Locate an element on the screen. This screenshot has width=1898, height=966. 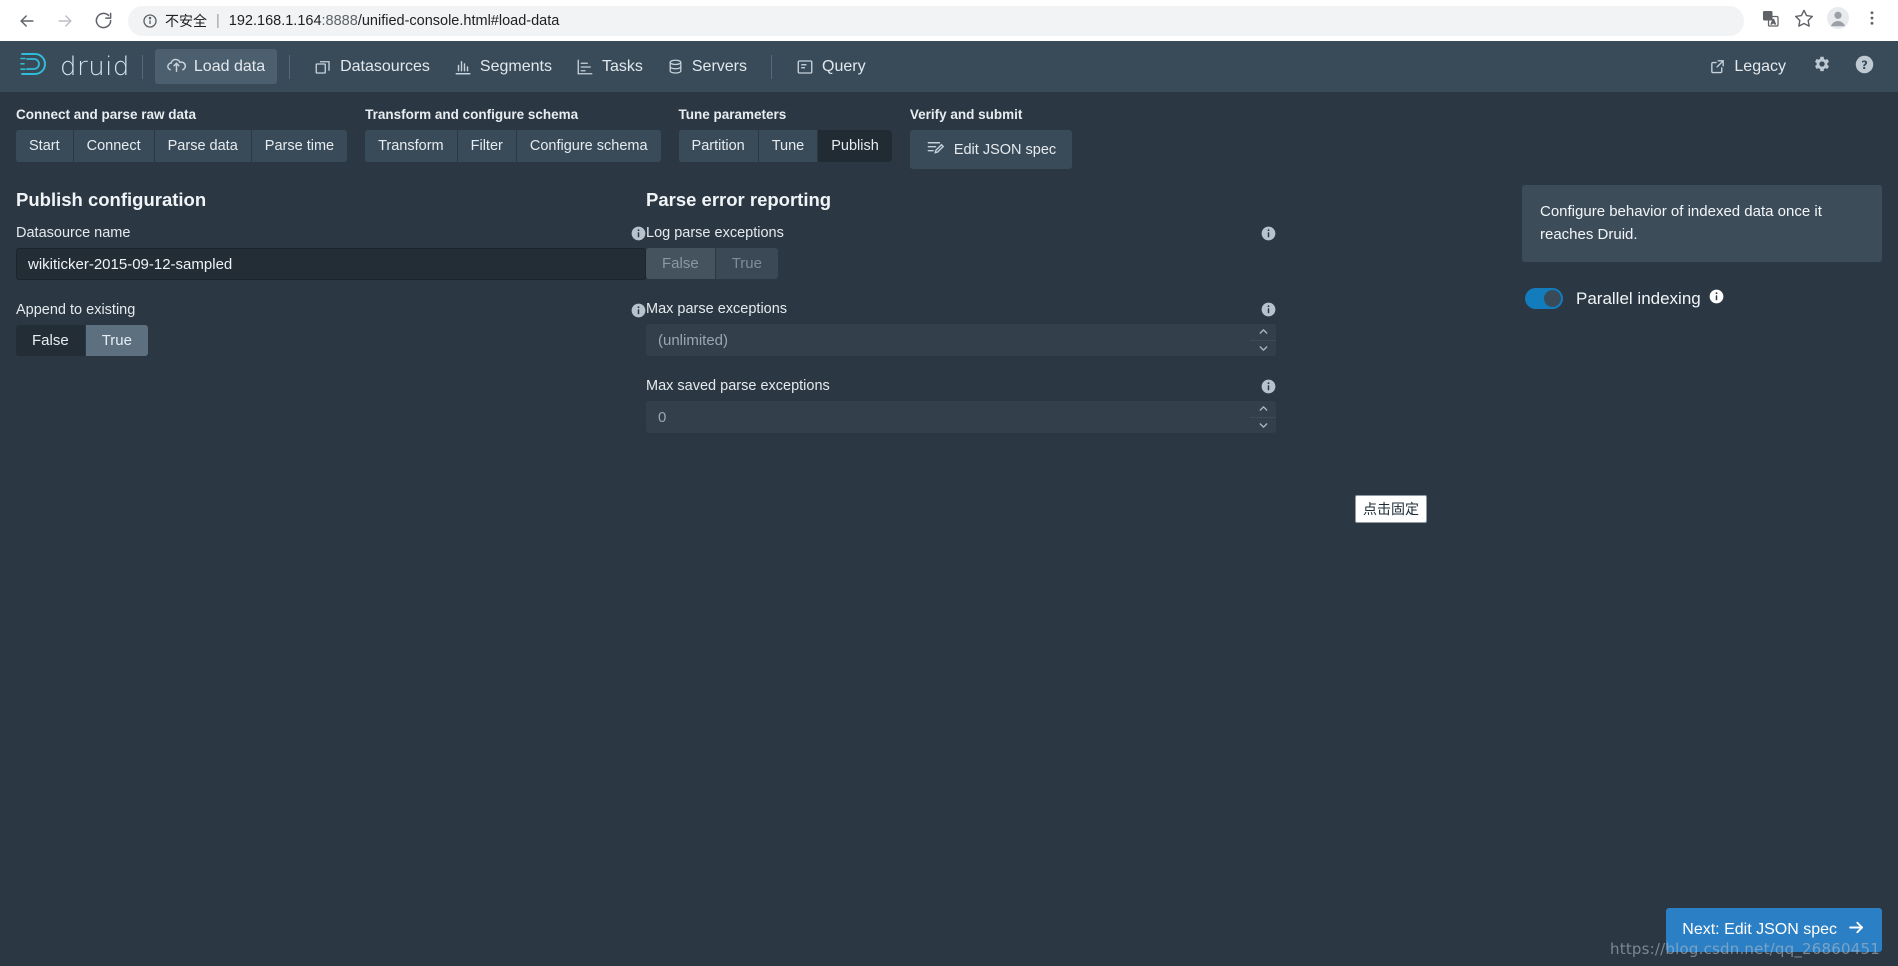
database-icon is located at coordinates (675, 67).